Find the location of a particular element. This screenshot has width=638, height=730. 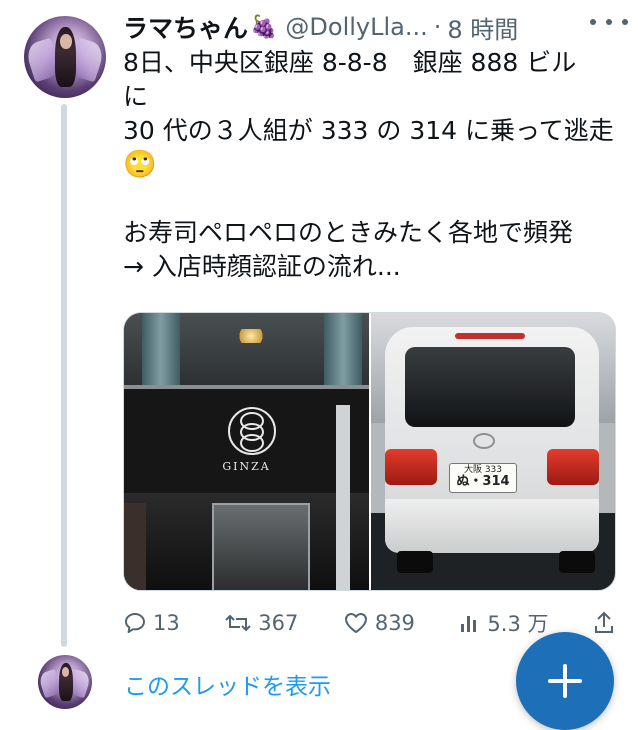

building-sign-text: GINZA is located at coordinates (246, 466).